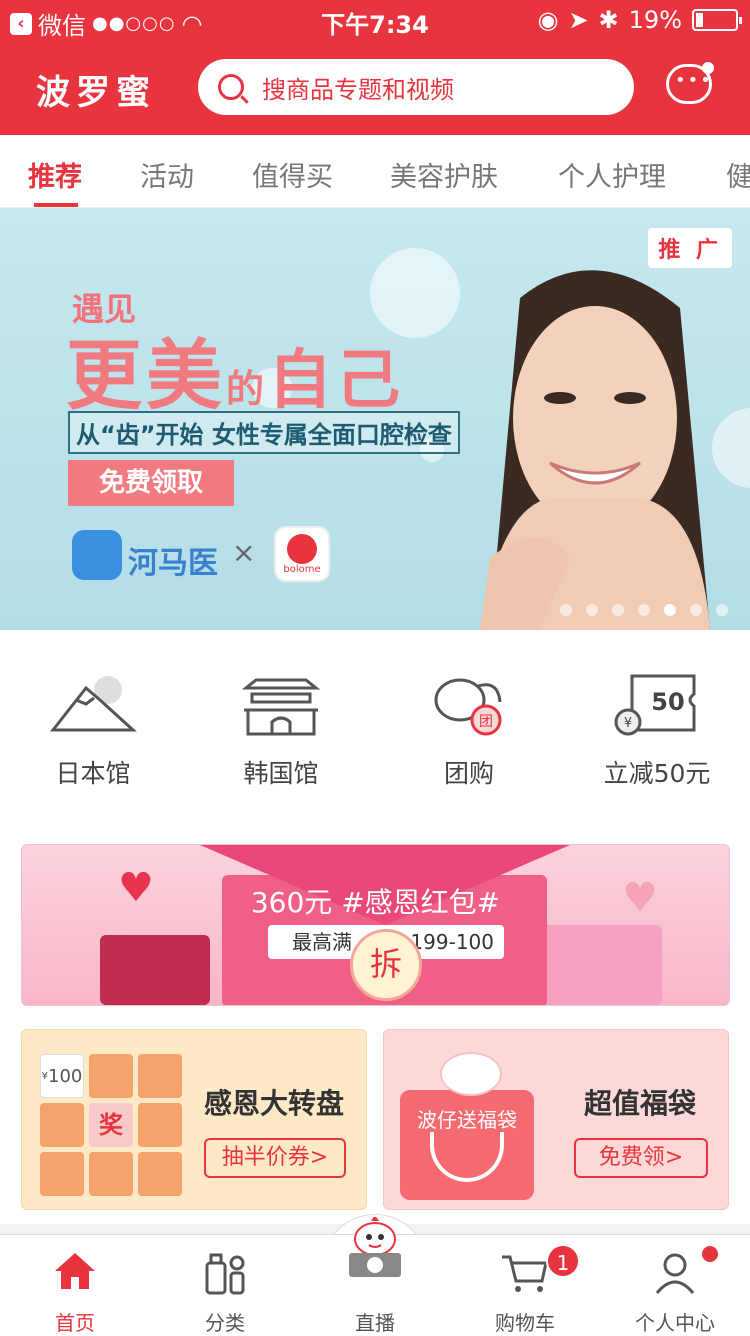 Image resolution: width=750 pixels, height=1336 pixels. What do you see at coordinates (452, 942) in the screenshot?
I see `red-packet-right-text: 199-100` at bounding box center [452, 942].